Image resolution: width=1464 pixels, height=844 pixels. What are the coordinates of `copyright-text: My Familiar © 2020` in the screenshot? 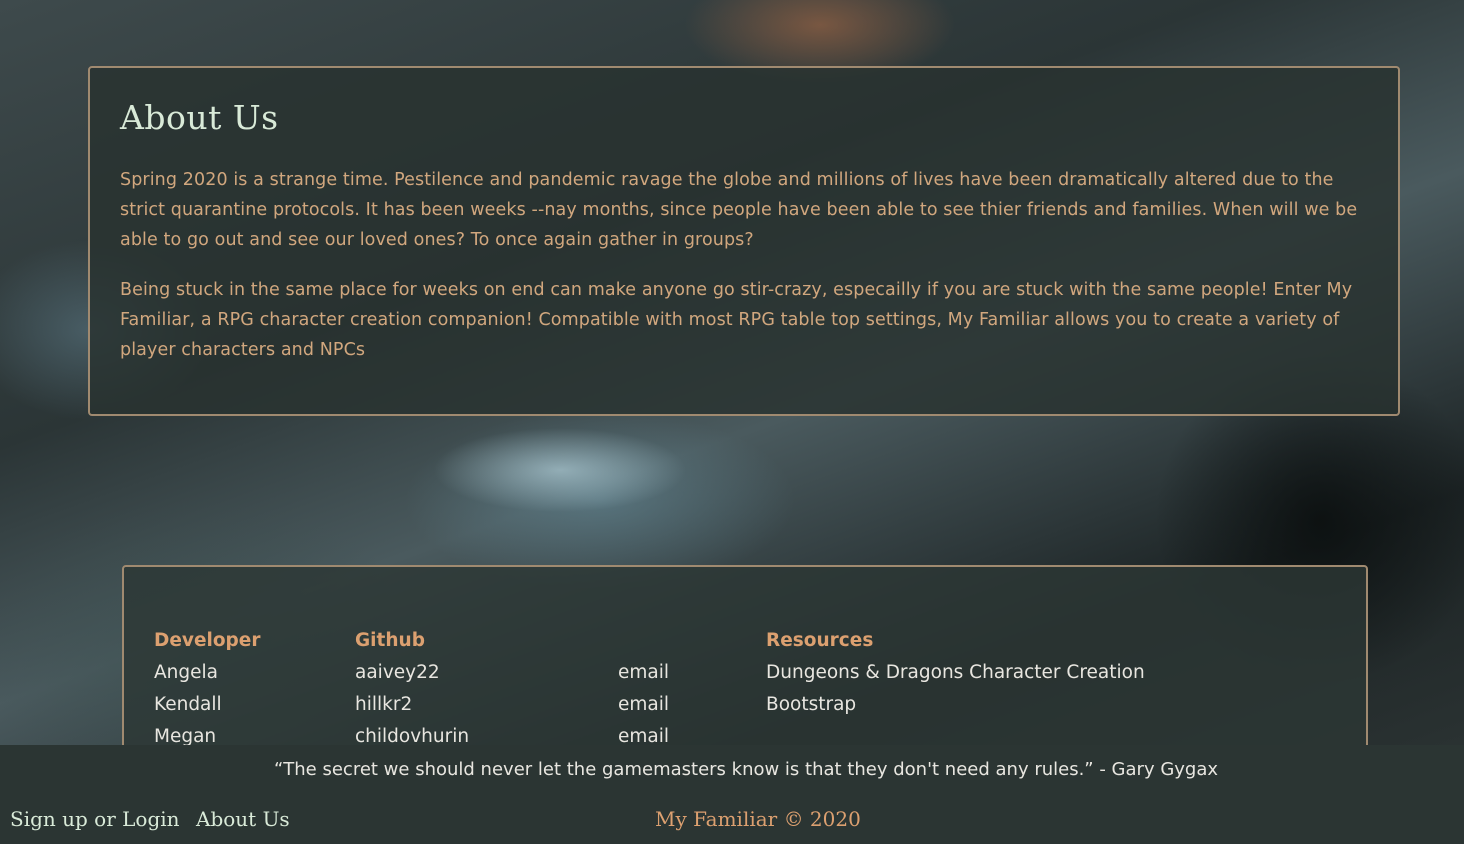 It's located at (758, 819).